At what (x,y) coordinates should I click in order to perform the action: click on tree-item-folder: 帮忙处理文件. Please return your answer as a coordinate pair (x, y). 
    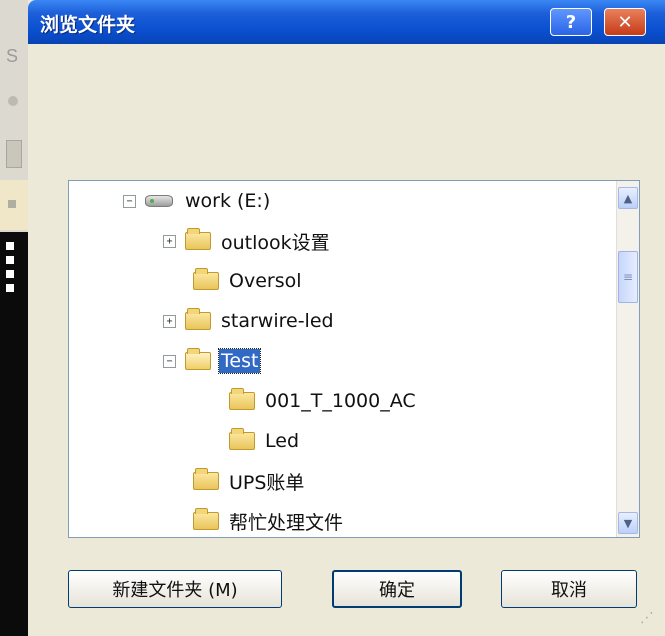
    Looking at the image, I should click on (269, 521).